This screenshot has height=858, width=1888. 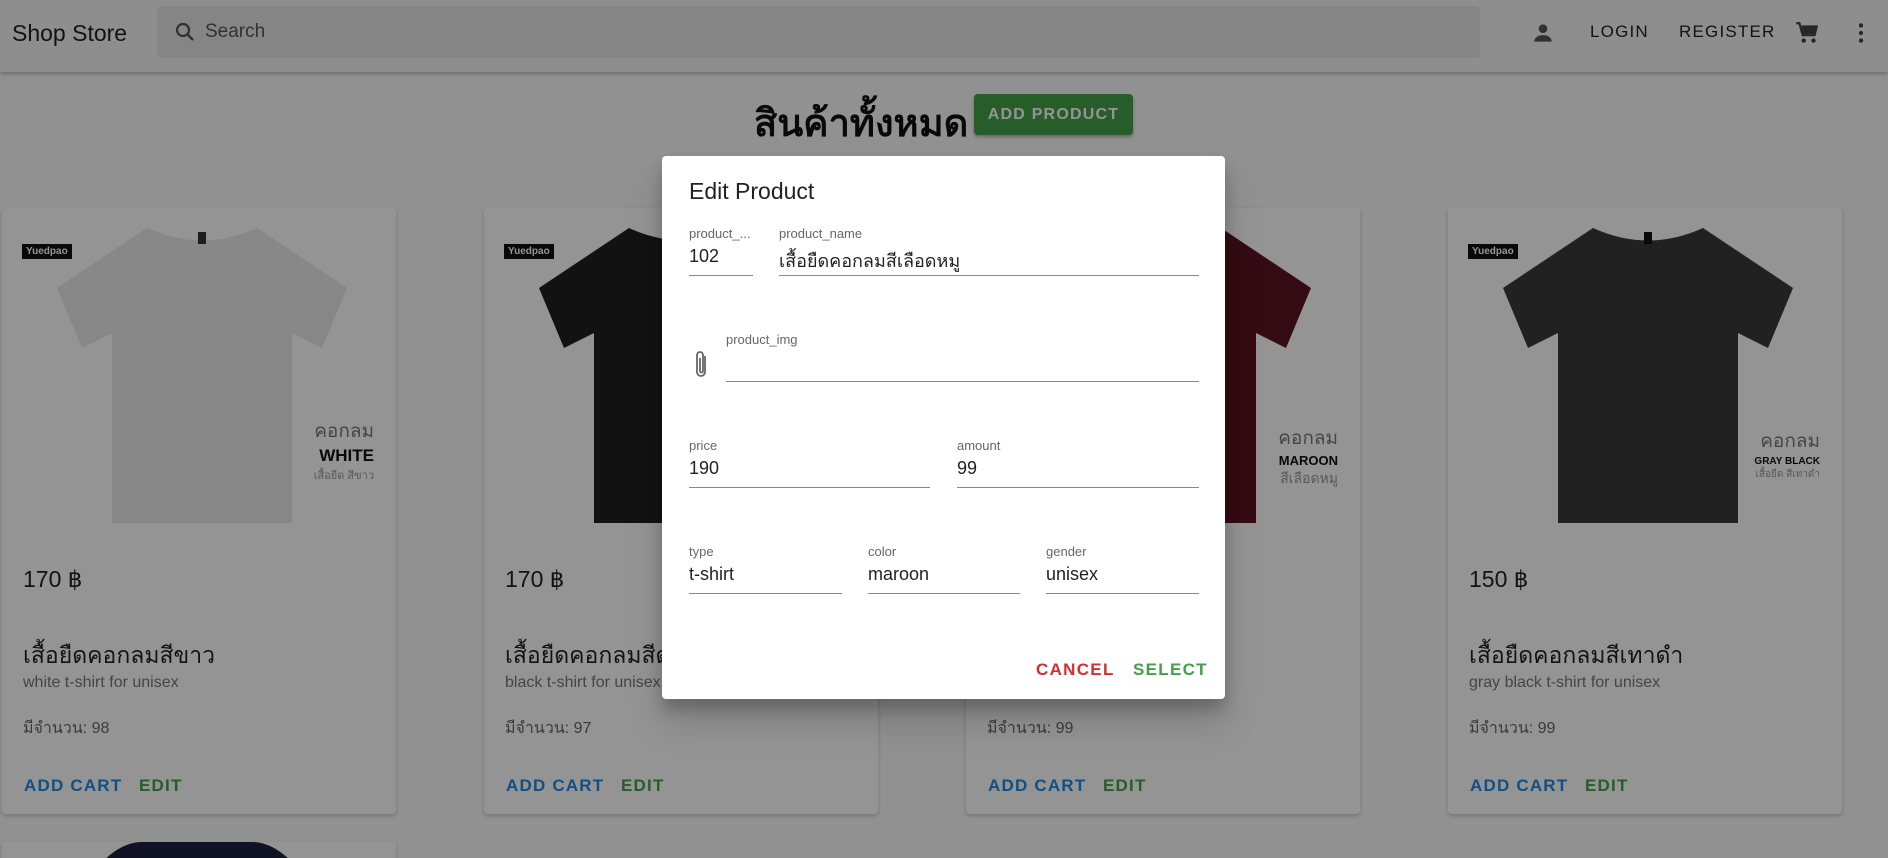 I want to click on type-field: type t-shirt, so click(x=765, y=569).